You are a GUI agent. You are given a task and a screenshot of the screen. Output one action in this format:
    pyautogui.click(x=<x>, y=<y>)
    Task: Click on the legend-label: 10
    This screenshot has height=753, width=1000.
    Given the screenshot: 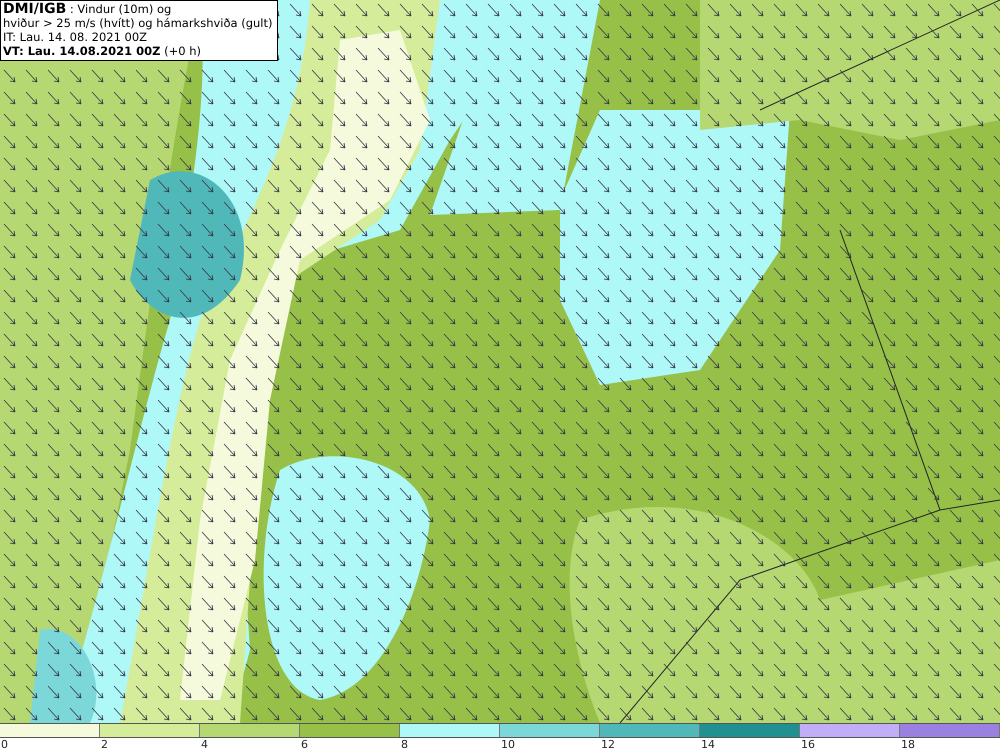 What is the action you would take?
    pyautogui.click(x=507, y=744)
    